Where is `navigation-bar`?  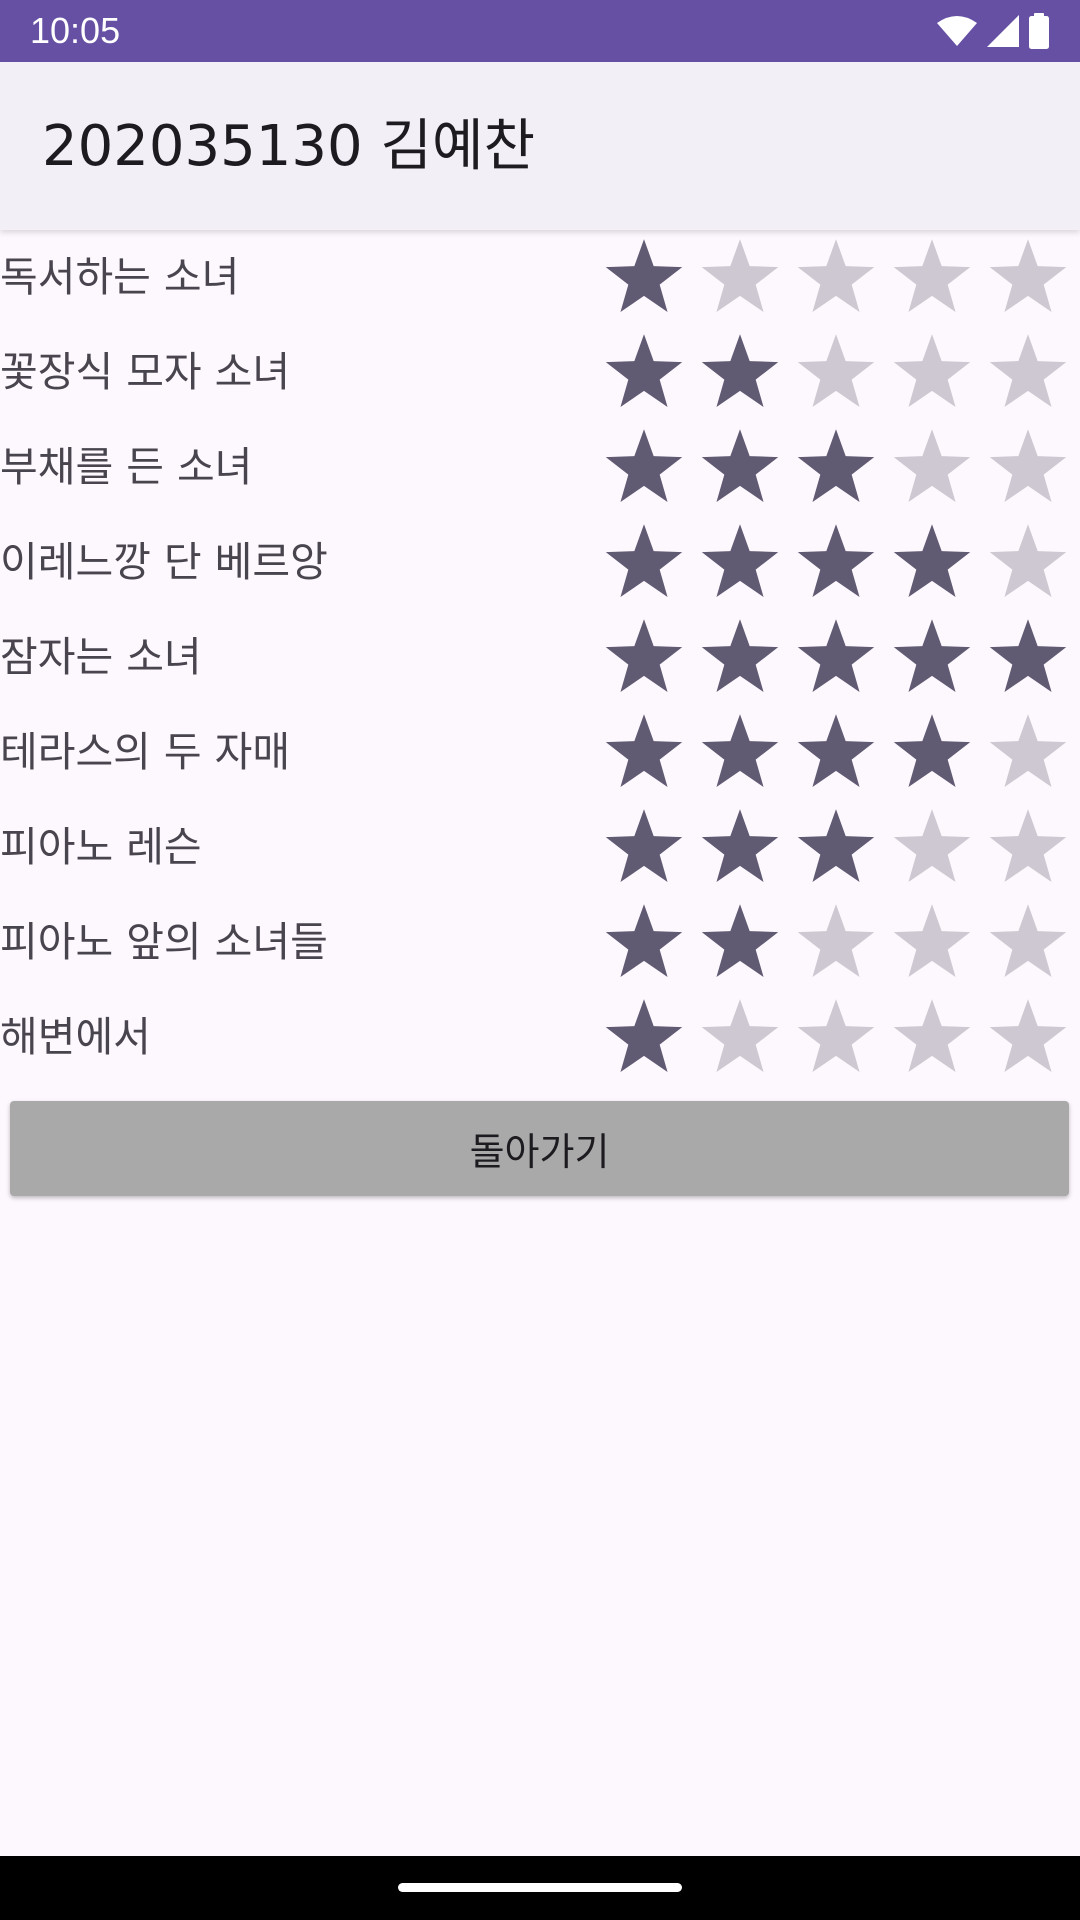 navigation-bar is located at coordinates (540, 1888).